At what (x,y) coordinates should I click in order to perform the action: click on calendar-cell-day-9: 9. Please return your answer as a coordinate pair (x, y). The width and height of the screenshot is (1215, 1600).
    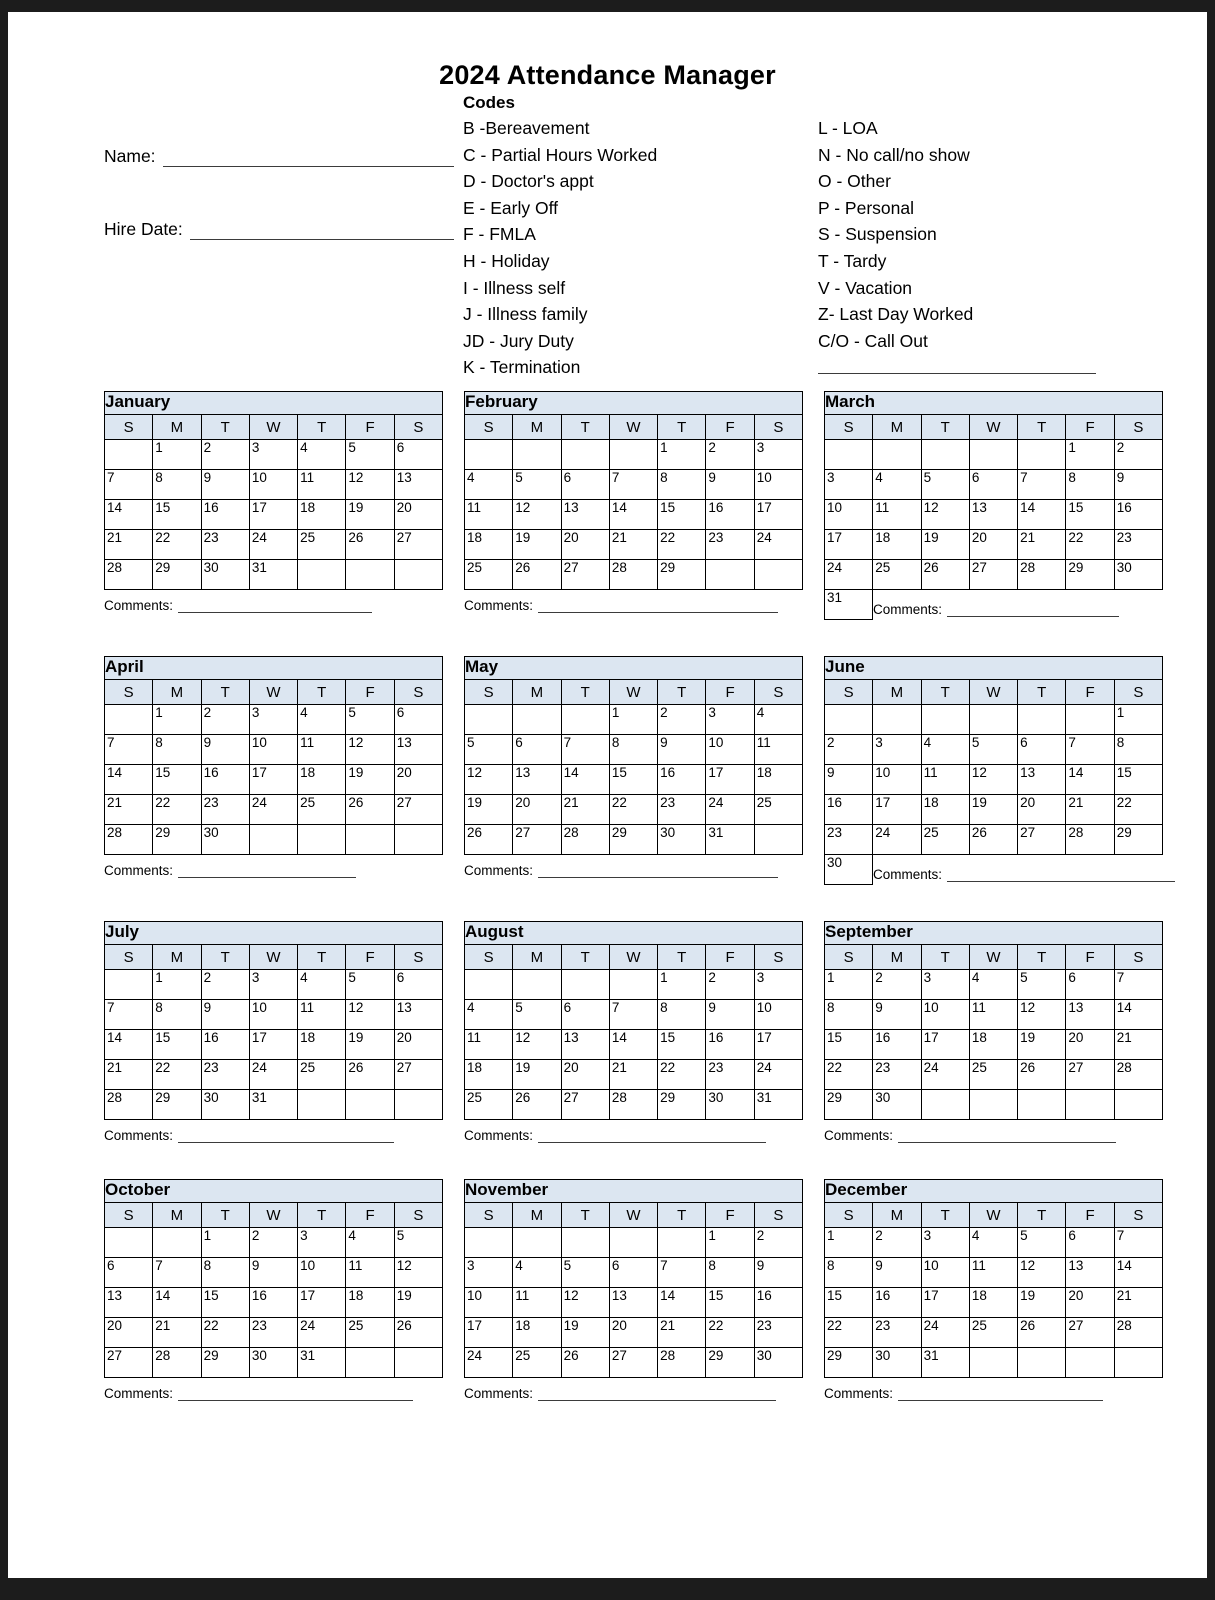
    Looking at the image, I should click on (730, 1014).